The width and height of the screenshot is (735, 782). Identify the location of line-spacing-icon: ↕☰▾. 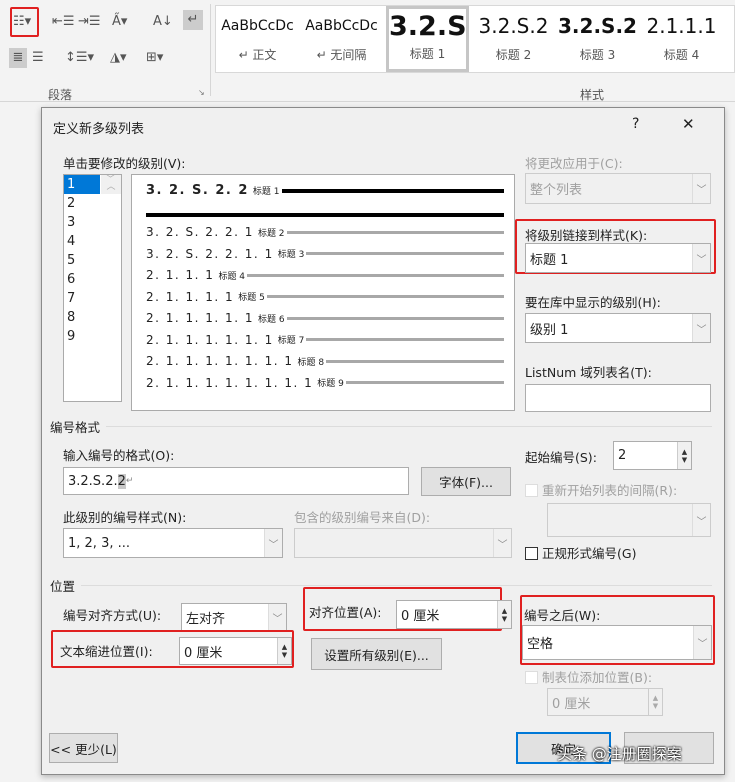
(79, 58).